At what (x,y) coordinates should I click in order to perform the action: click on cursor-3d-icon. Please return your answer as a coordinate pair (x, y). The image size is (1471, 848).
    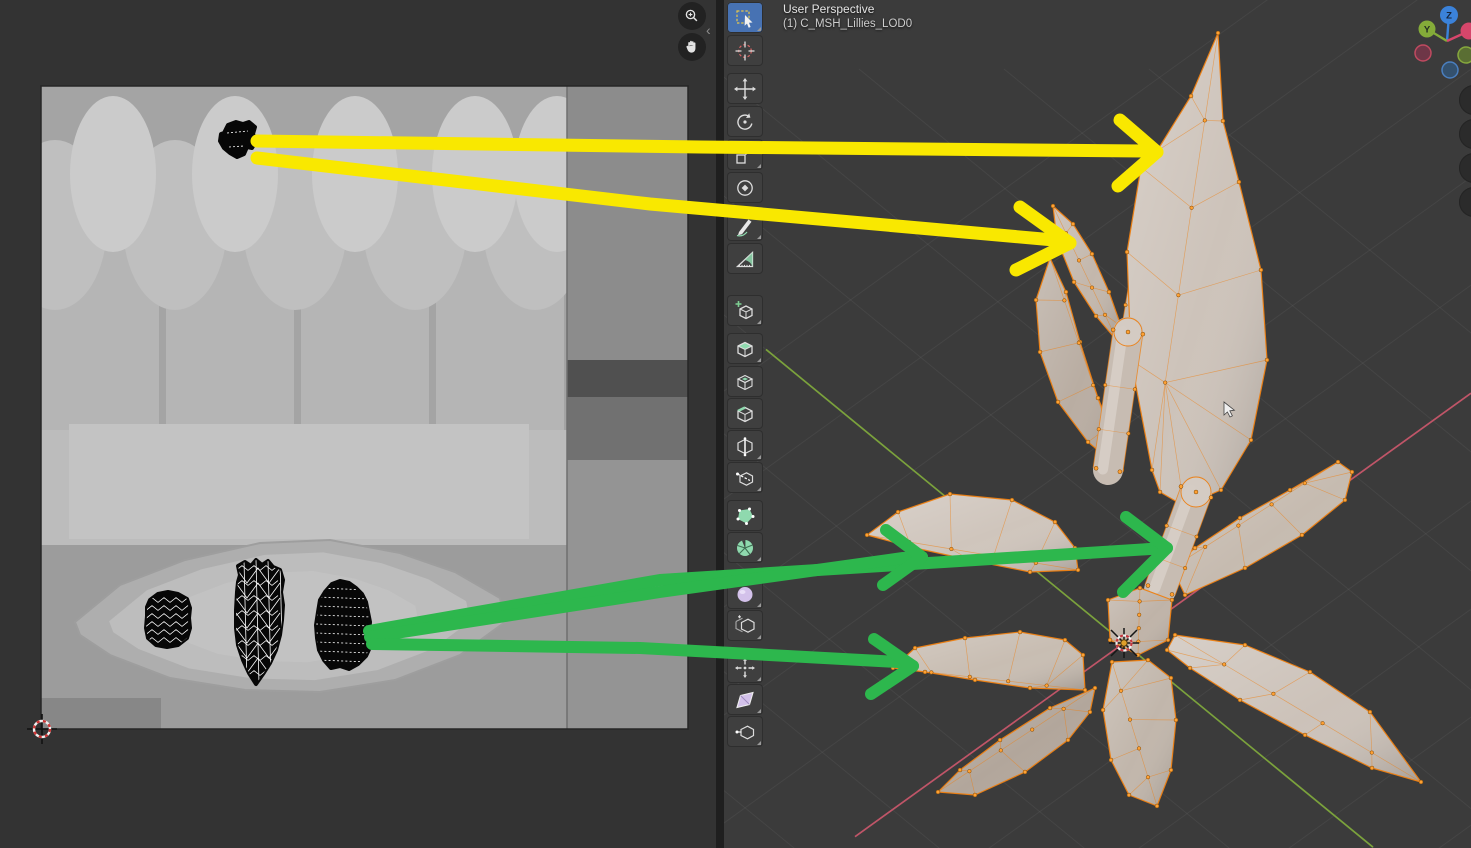
    Looking at the image, I should click on (745, 50).